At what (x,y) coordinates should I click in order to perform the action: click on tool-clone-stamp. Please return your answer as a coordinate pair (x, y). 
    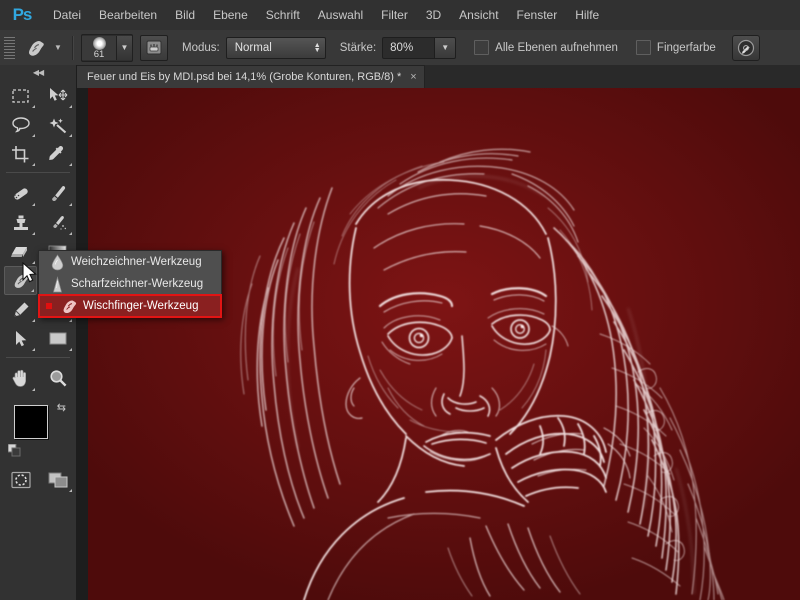
    Looking at the image, I should click on (20, 222).